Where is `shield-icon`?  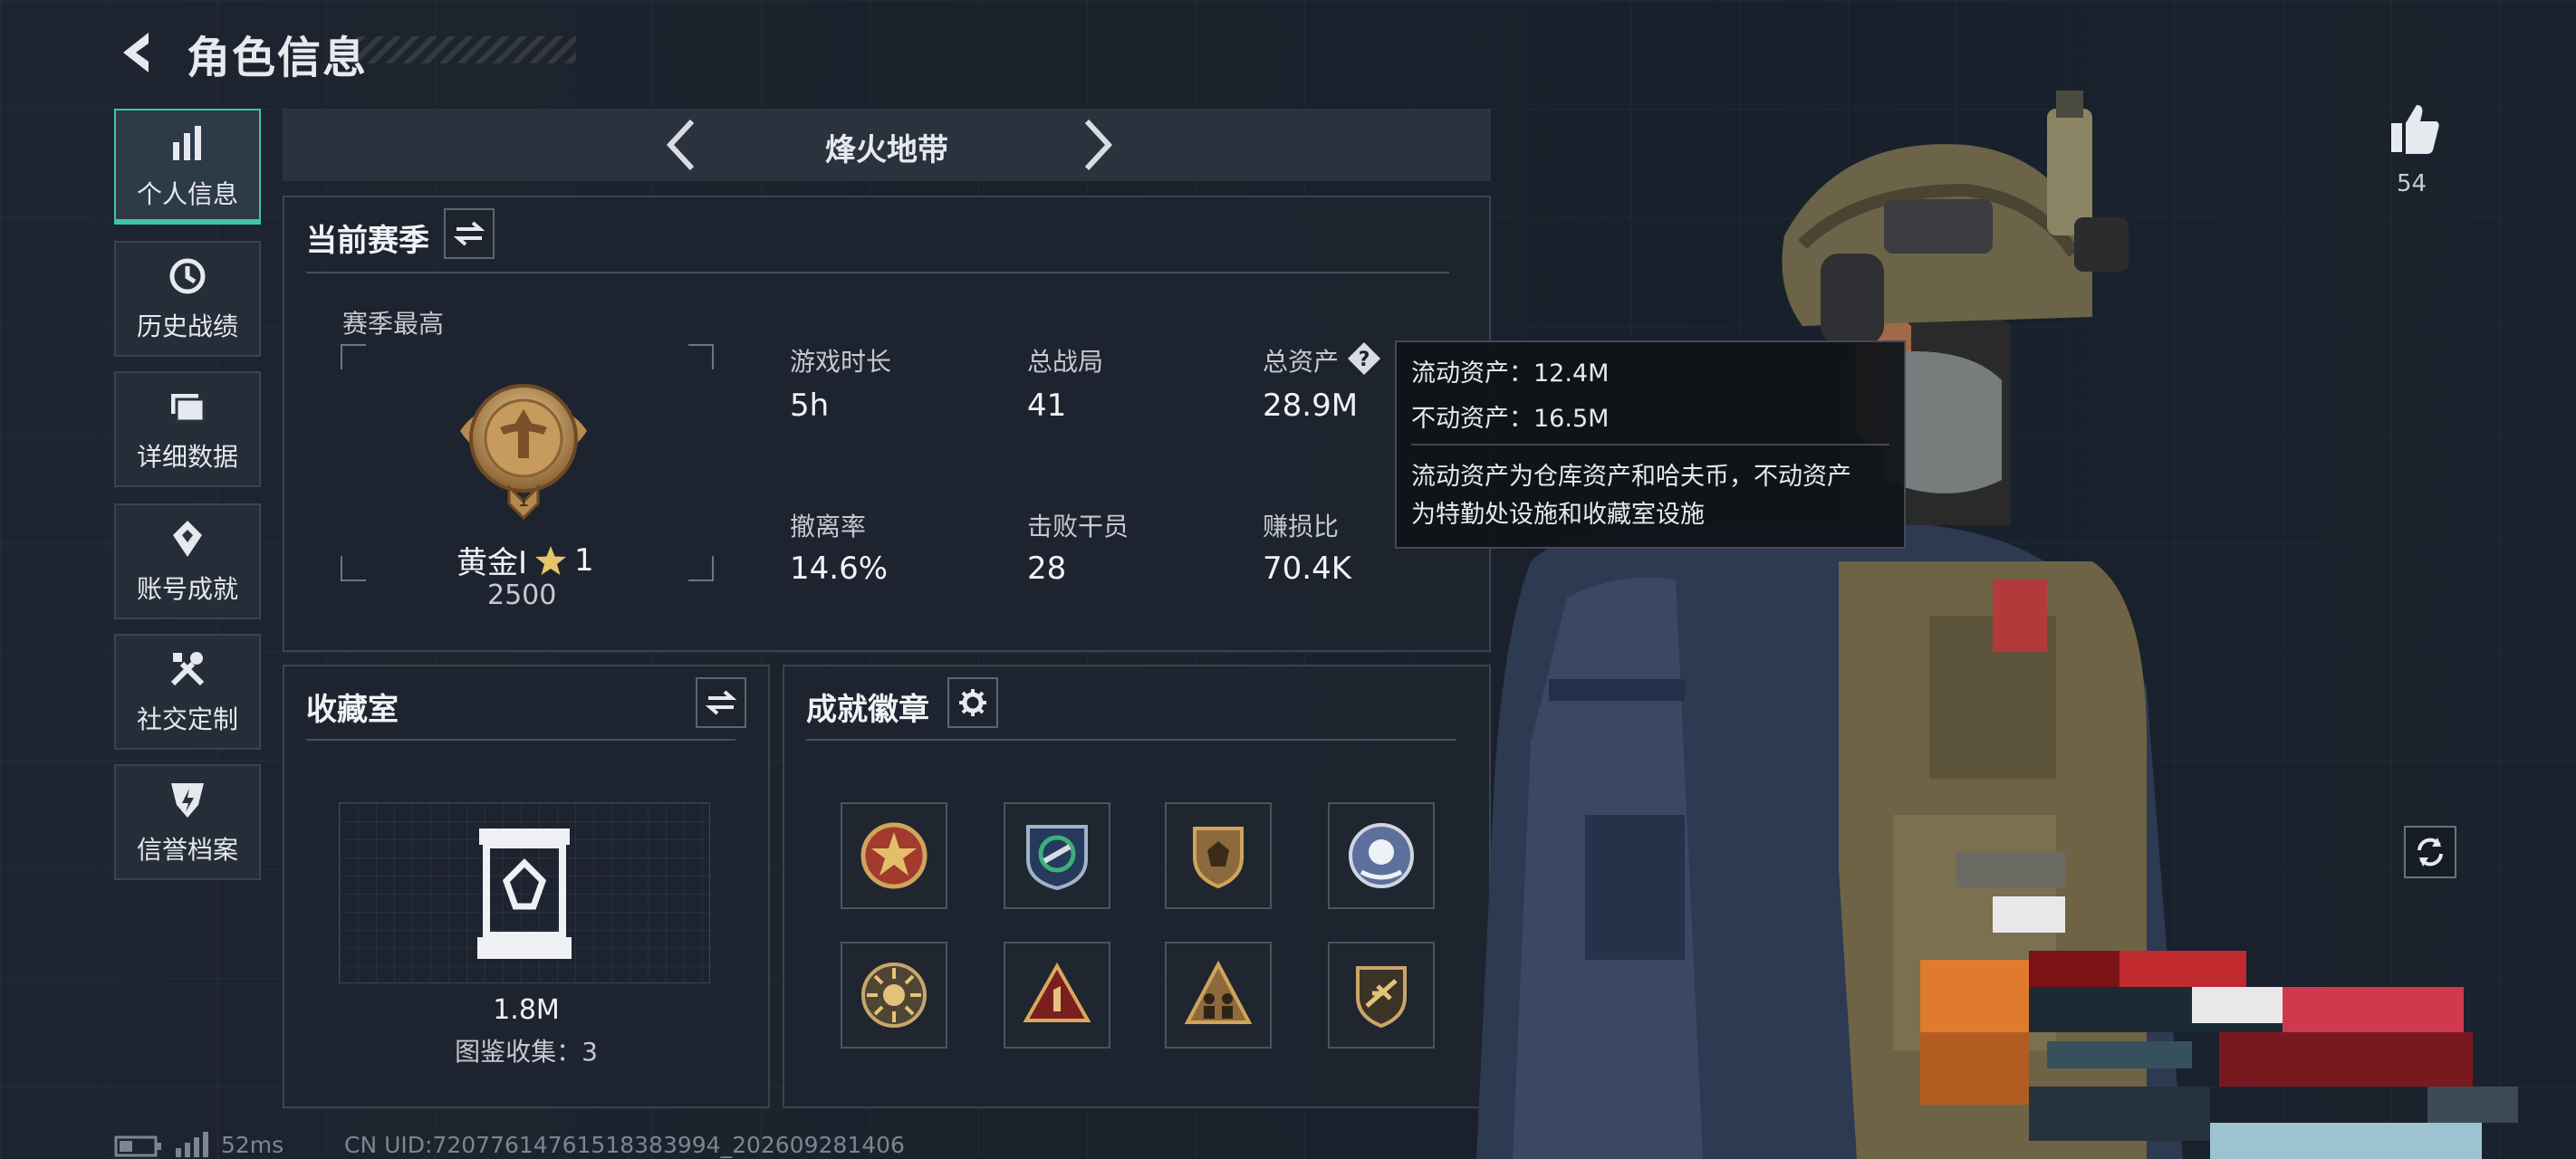
shield-icon is located at coordinates (187, 800).